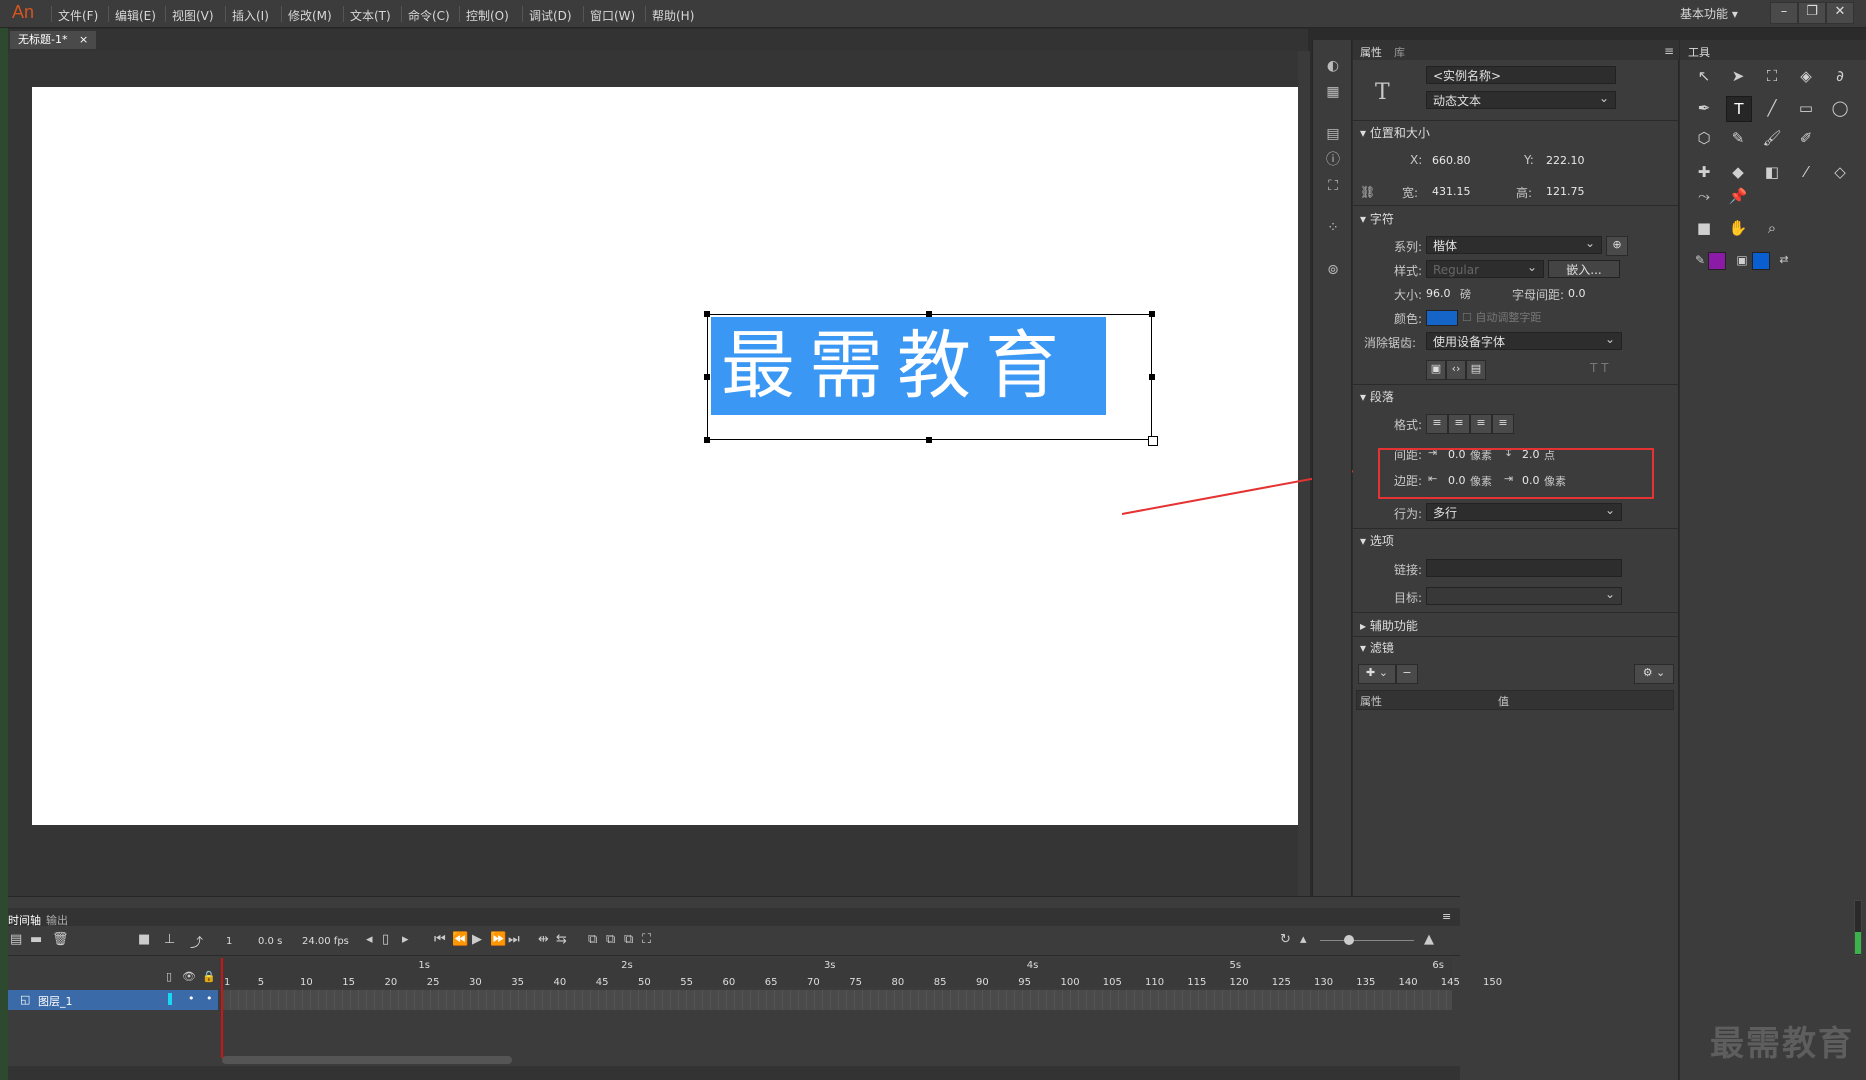 Image resolution: width=1866 pixels, height=1080 pixels. What do you see at coordinates (1669, 51) in the screenshot?
I see `panel-menu-icon: ≡` at bounding box center [1669, 51].